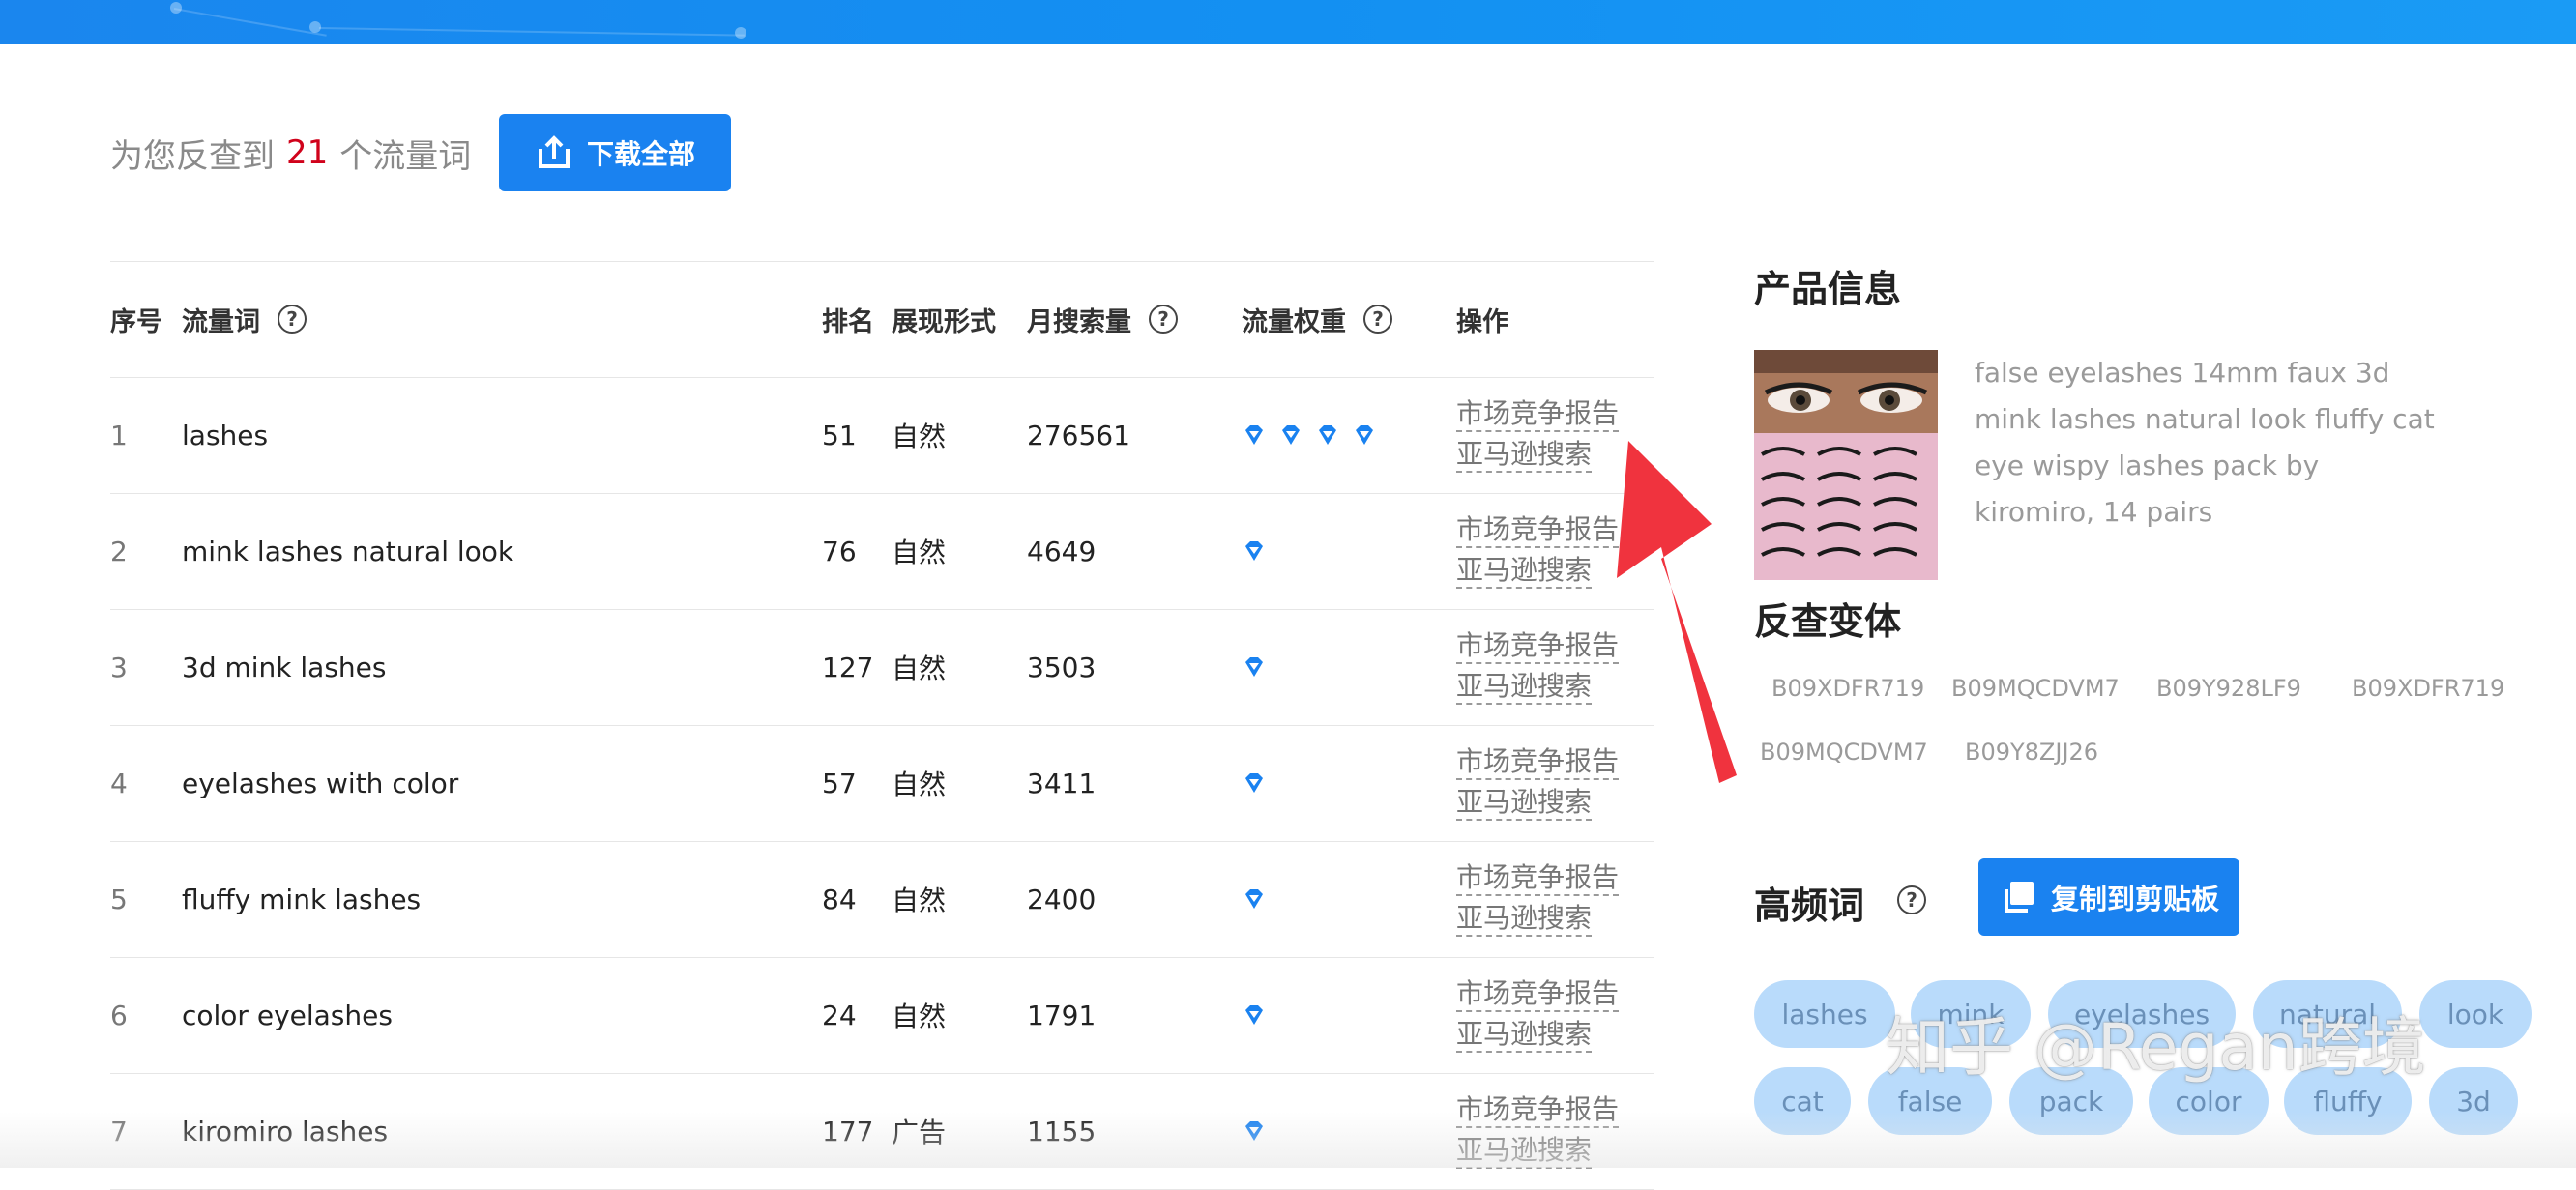  What do you see at coordinates (882, 783) in the screenshot?
I see `table-row: 4 eyelashes with color 57 自然 3411 市场竞争报告 亚马逊搜索` at bounding box center [882, 783].